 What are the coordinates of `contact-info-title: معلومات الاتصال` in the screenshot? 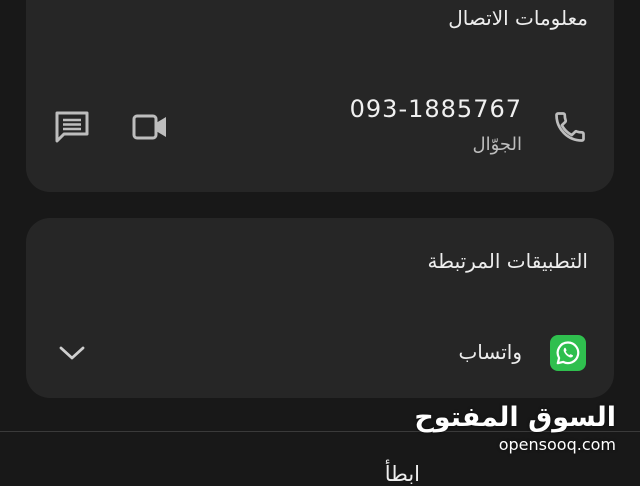 It's located at (518, 18).